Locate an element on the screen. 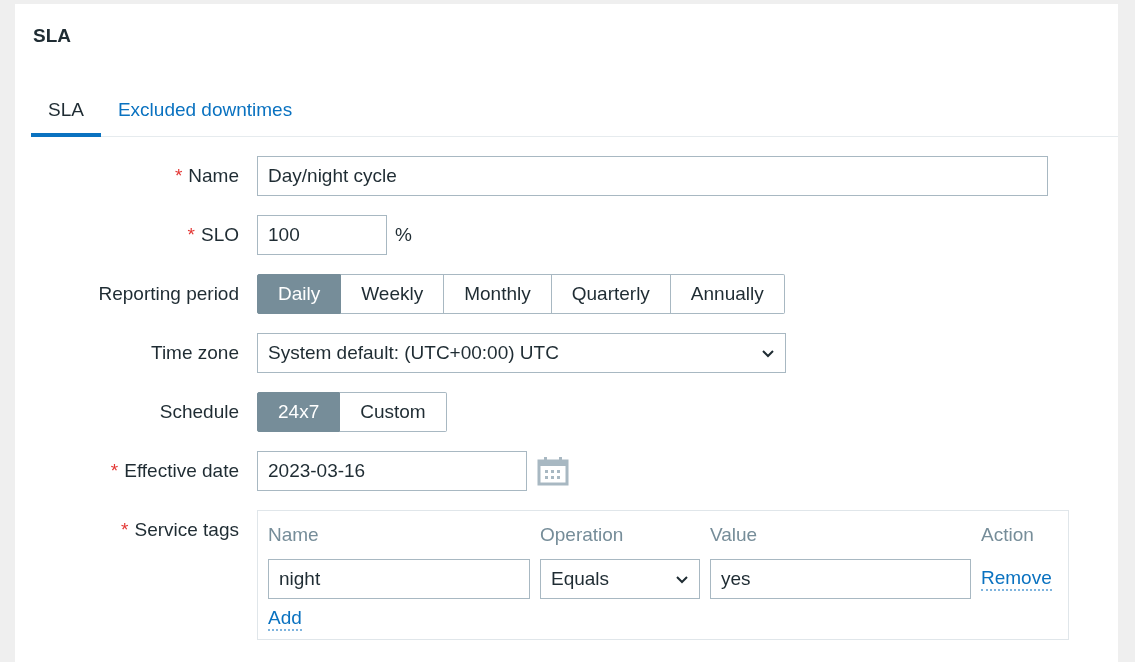 This screenshot has width=1135, height=662. date-field: 2023-03-16 is located at coordinates (392, 471).